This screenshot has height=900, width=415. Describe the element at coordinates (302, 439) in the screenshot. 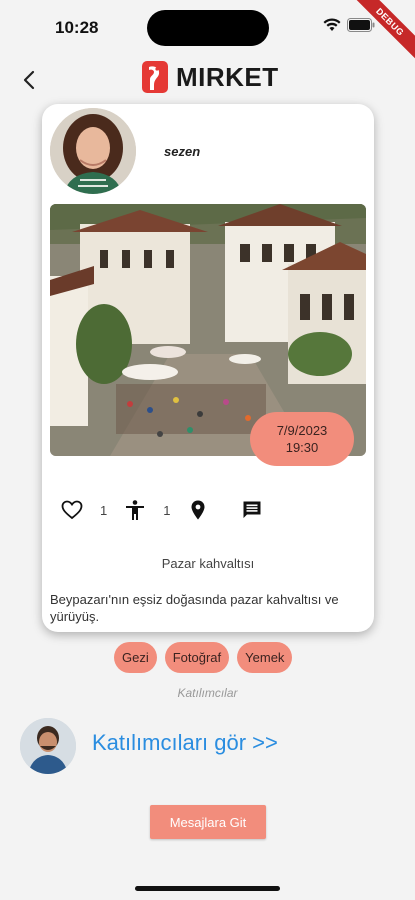

I see `event-datetime-badge: 7/9/2023 19:30` at that location.